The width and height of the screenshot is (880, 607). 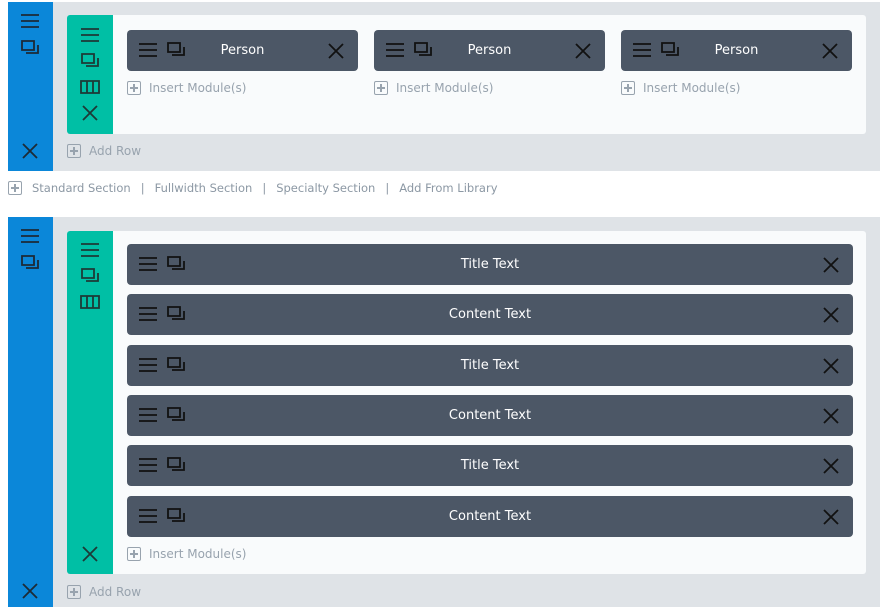 I want to click on section-1-toolbar, so click(x=30, y=86).